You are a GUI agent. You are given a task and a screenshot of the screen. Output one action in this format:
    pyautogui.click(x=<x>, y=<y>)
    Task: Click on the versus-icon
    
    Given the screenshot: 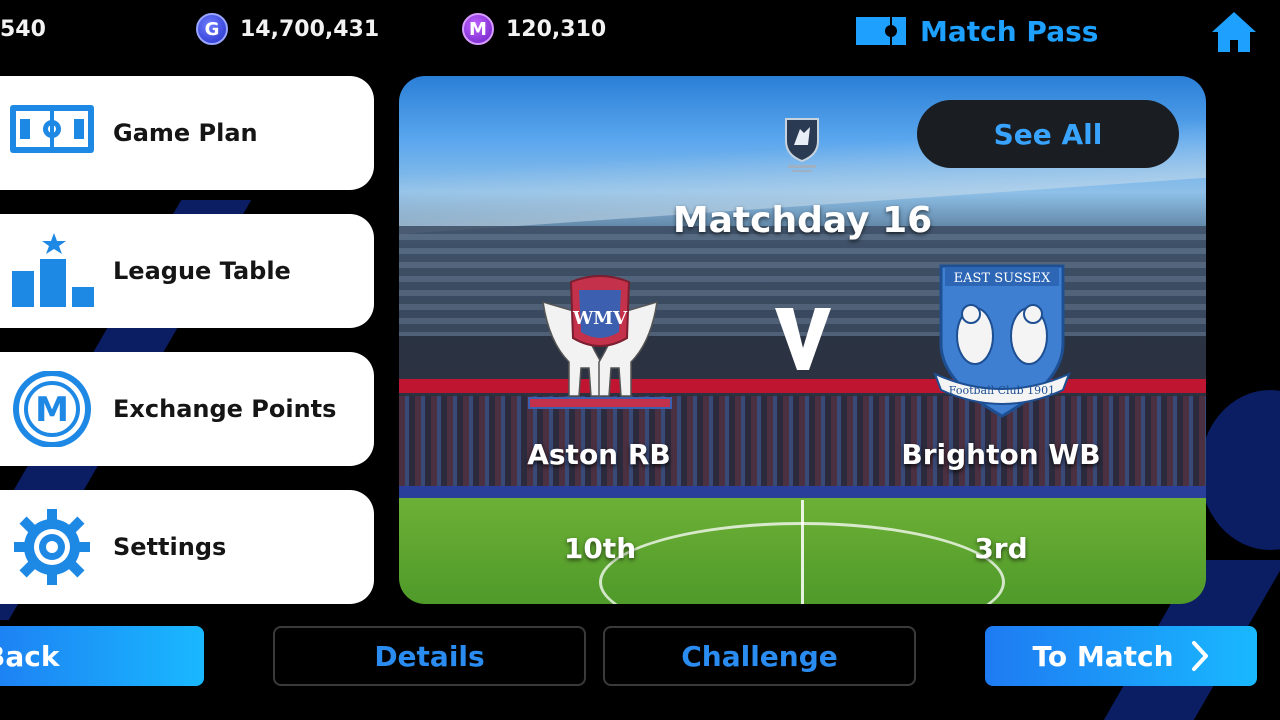 What is the action you would take?
    pyautogui.click(x=803, y=339)
    